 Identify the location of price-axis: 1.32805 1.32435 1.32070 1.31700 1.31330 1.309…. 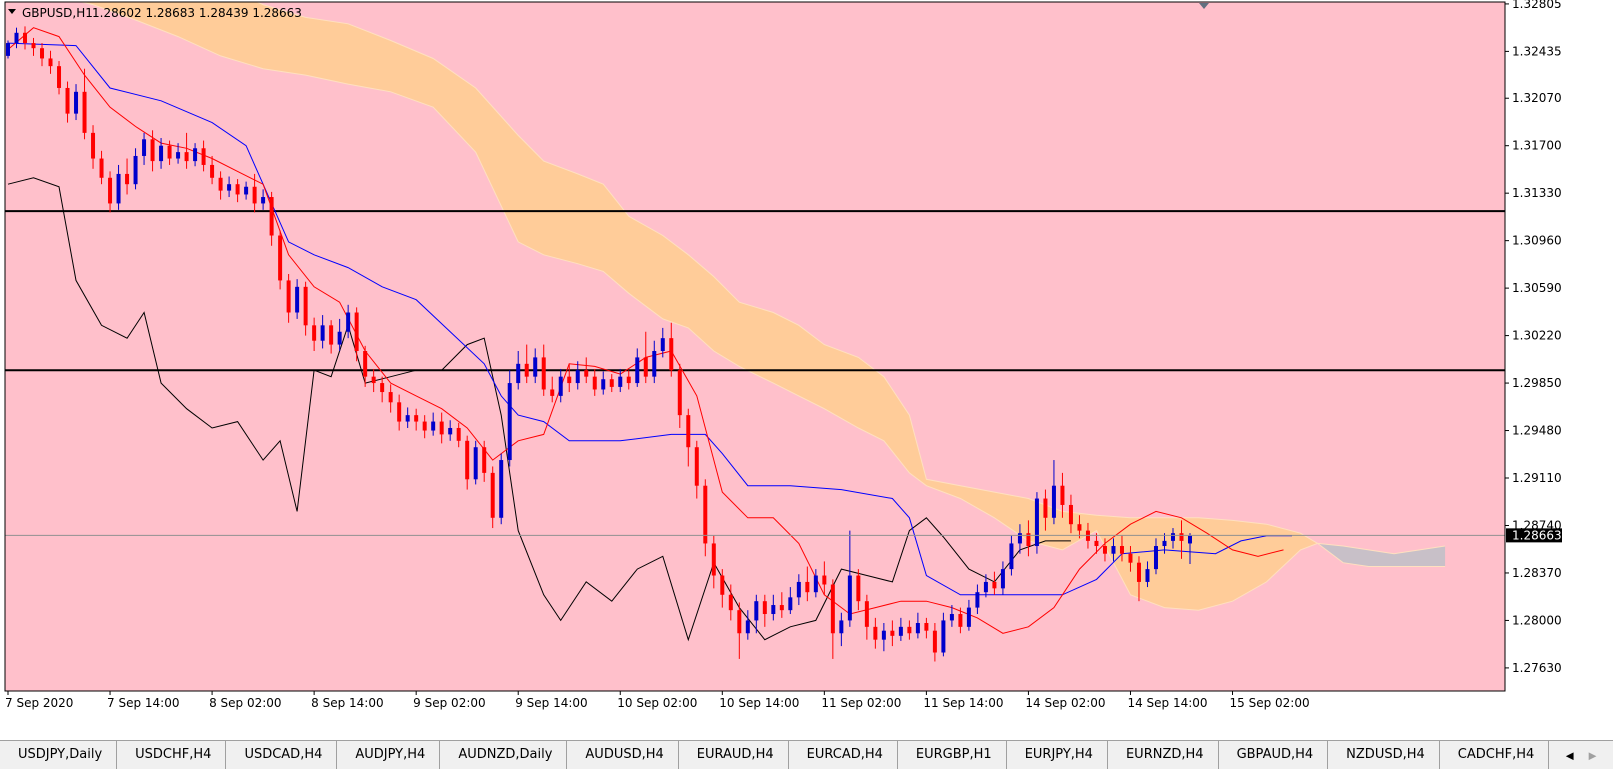
(1533, 337).